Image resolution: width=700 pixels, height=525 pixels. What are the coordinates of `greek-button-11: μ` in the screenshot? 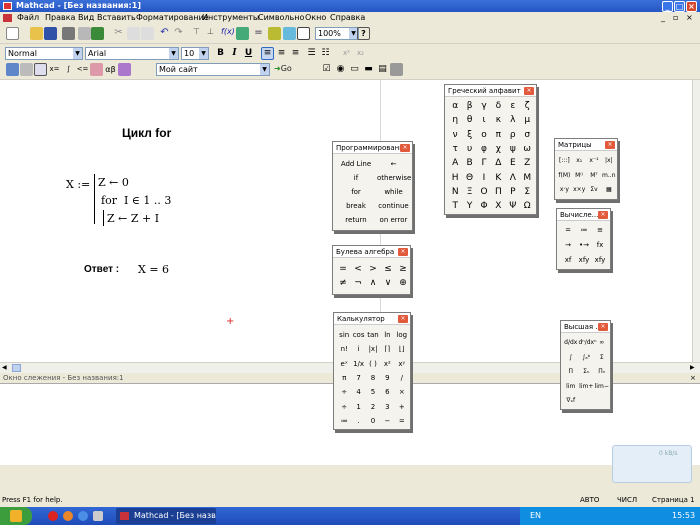 It's located at (527, 120).